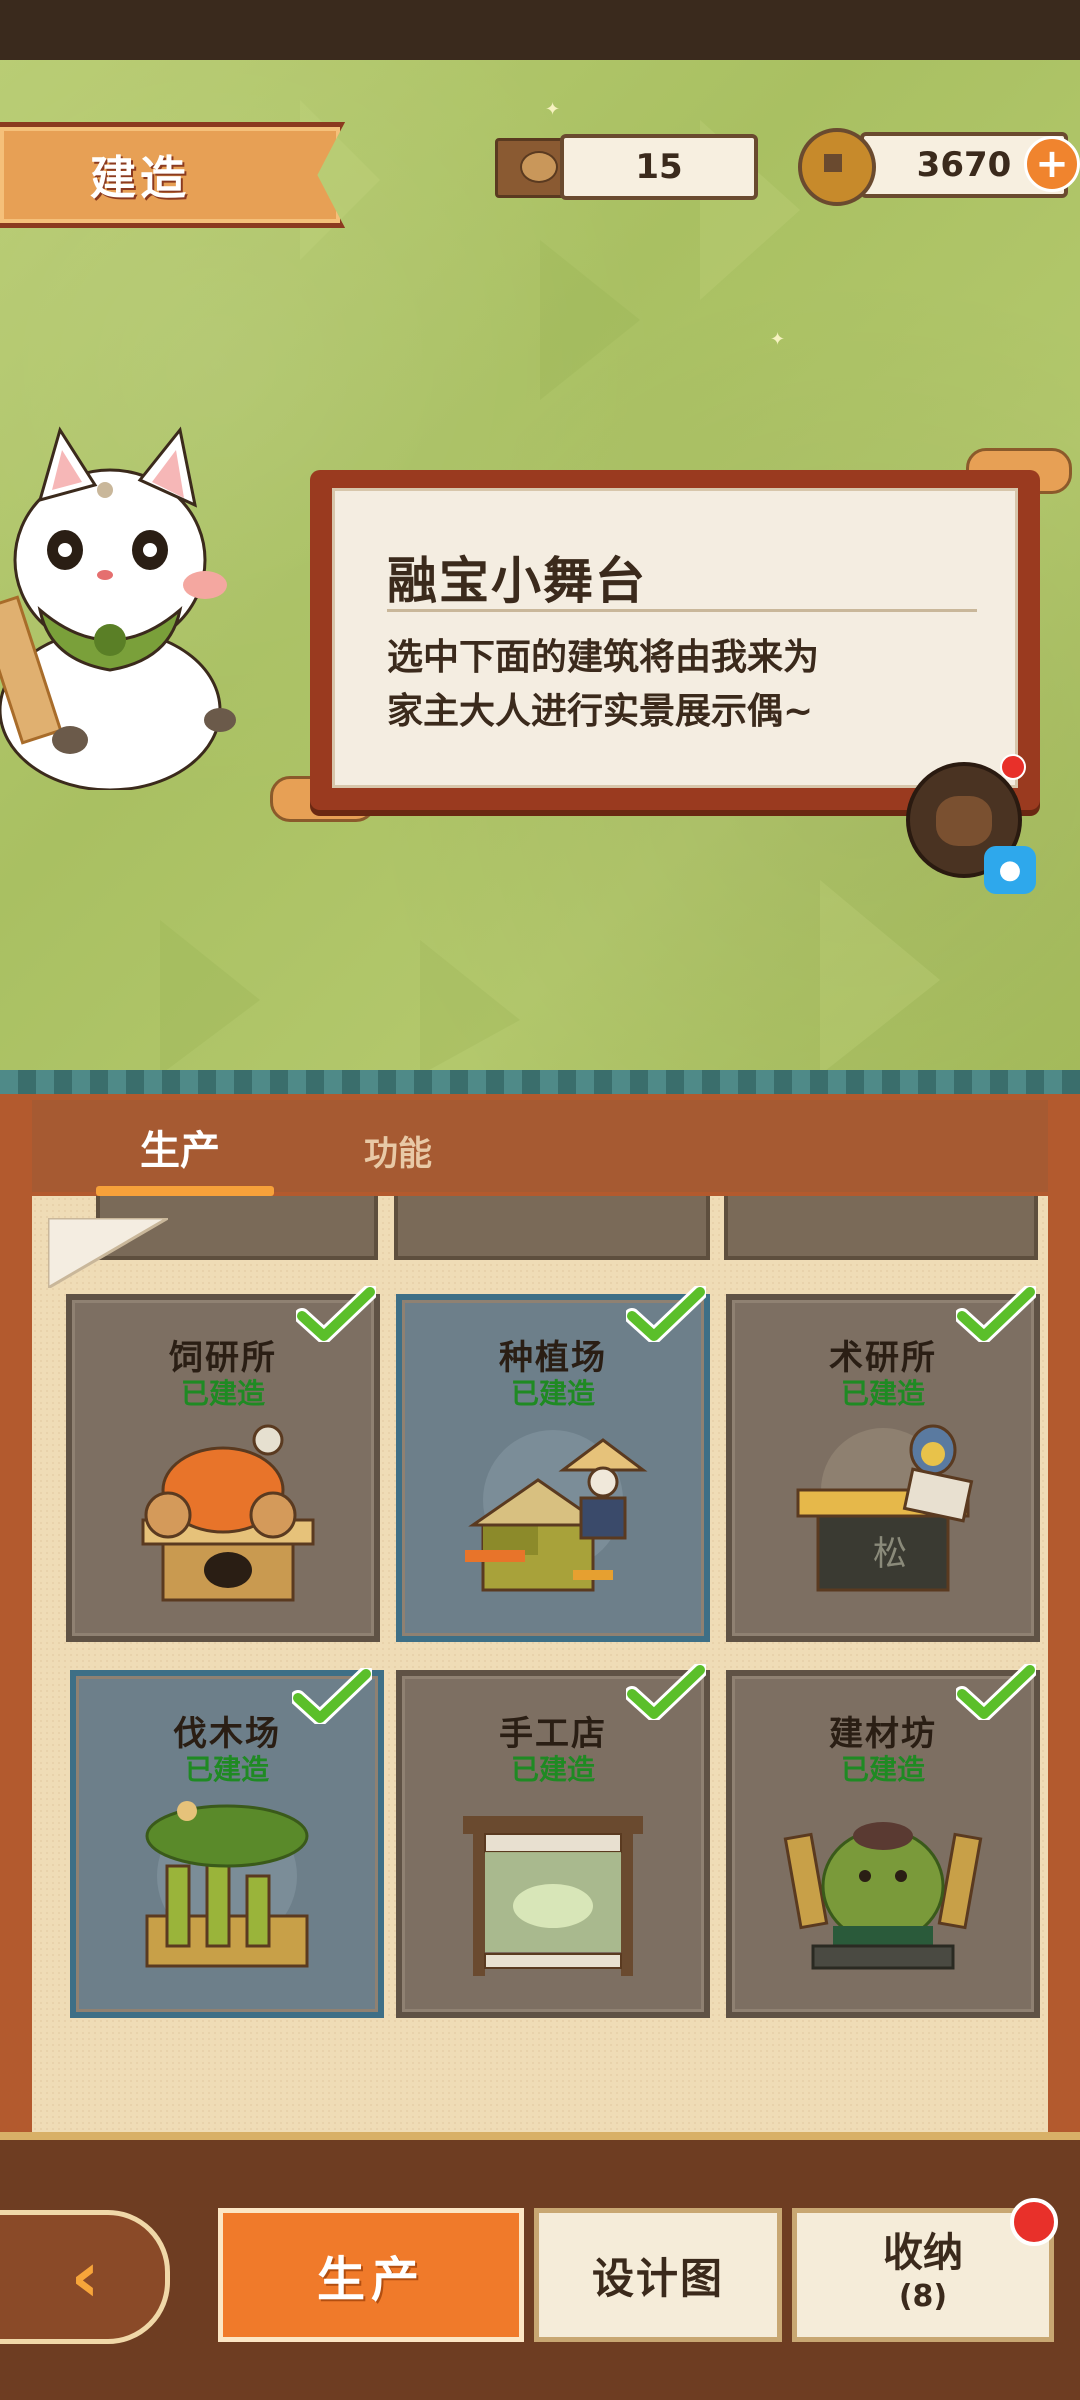 The width and height of the screenshot is (1080, 2400). What do you see at coordinates (540, 30) in the screenshot?
I see `status-bar` at bounding box center [540, 30].